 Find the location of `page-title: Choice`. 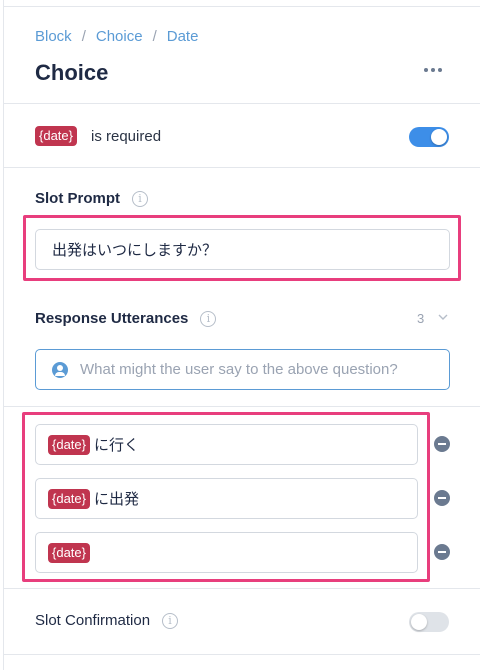

page-title: Choice is located at coordinates (72, 72).